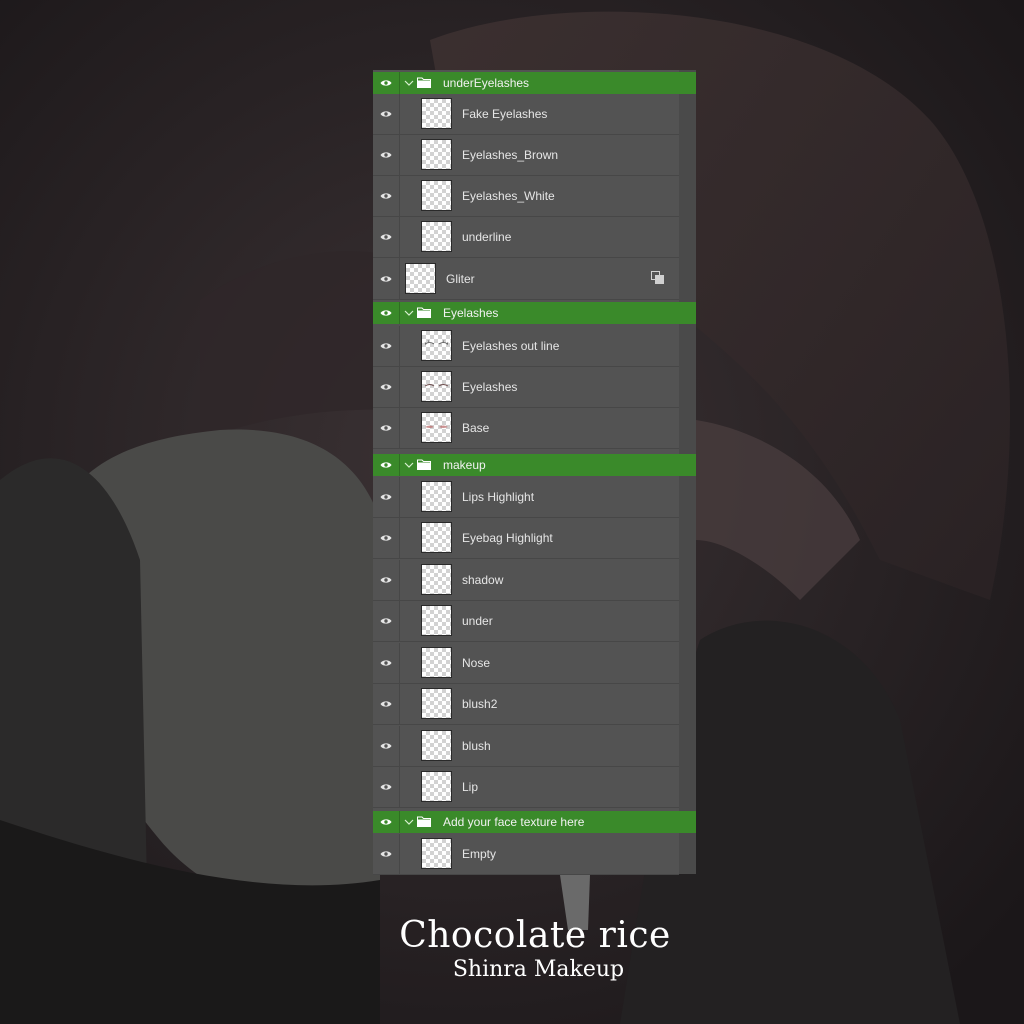 The width and height of the screenshot is (1024, 1024). Describe the element at coordinates (534, 313) in the screenshot. I see `group-row-eyelashes: Eyelashes` at that location.